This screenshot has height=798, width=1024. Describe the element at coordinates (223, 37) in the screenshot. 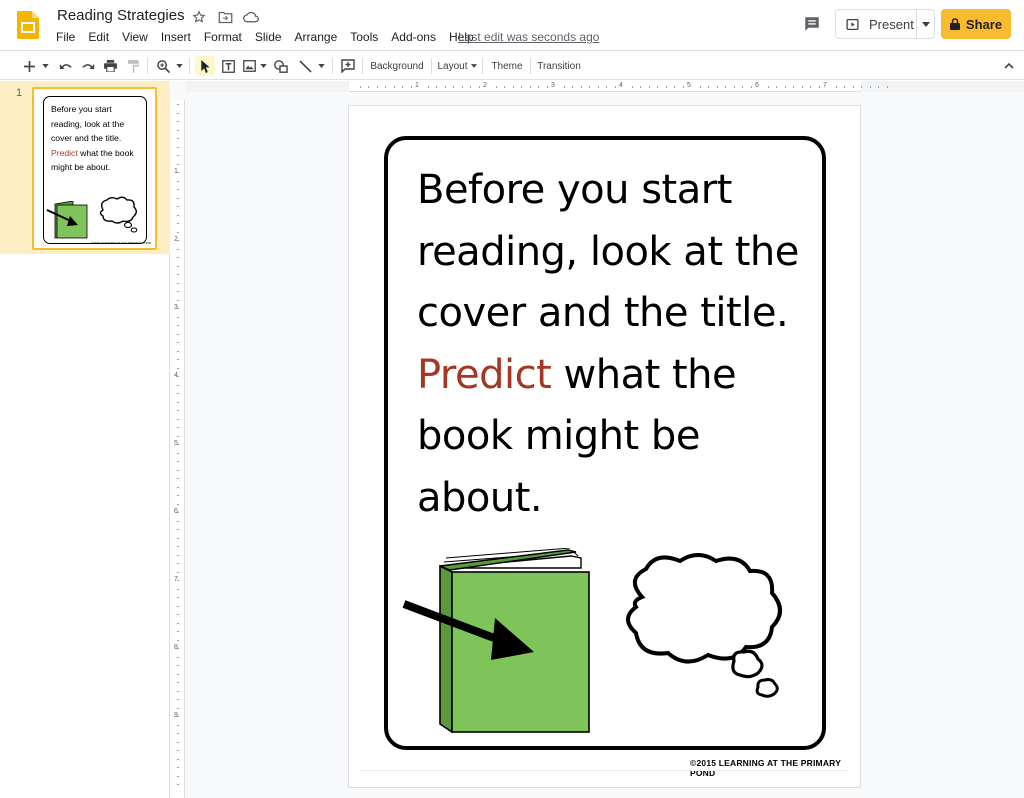

I see `menu-format: Format` at that location.